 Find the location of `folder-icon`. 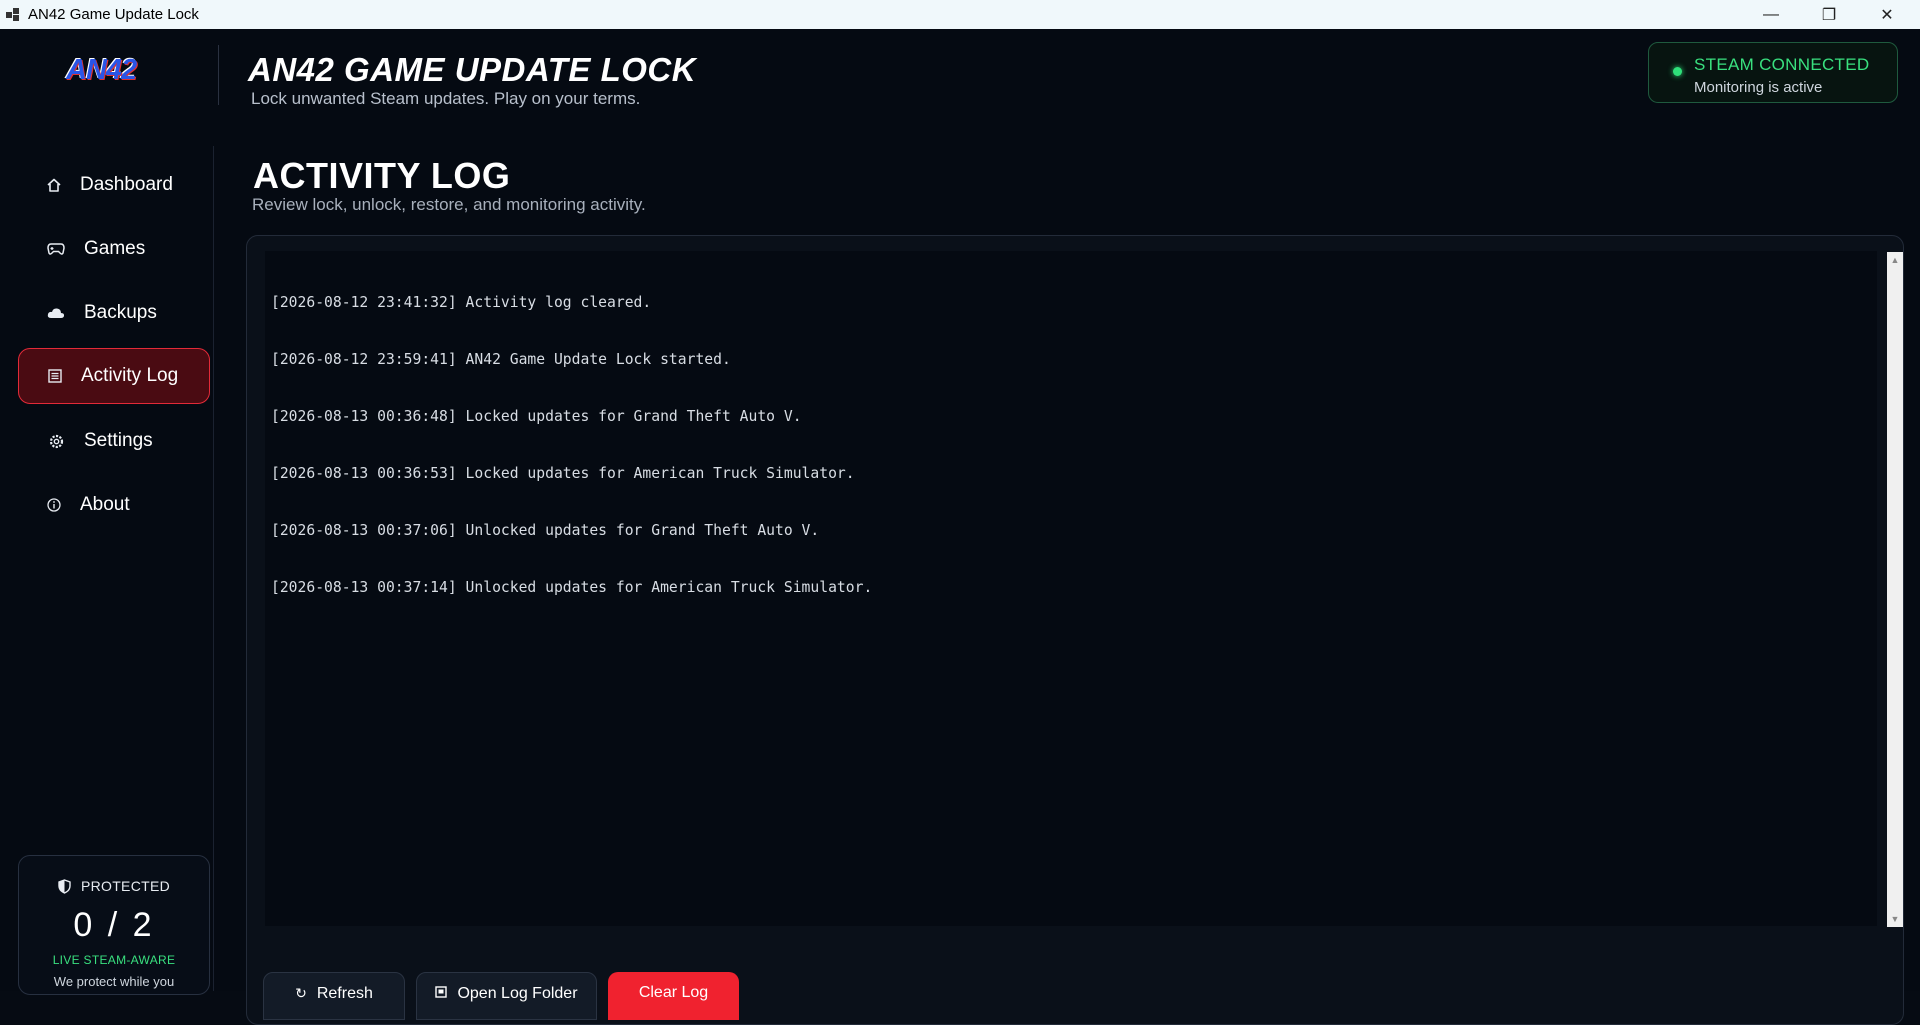

folder-icon is located at coordinates (441, 993).